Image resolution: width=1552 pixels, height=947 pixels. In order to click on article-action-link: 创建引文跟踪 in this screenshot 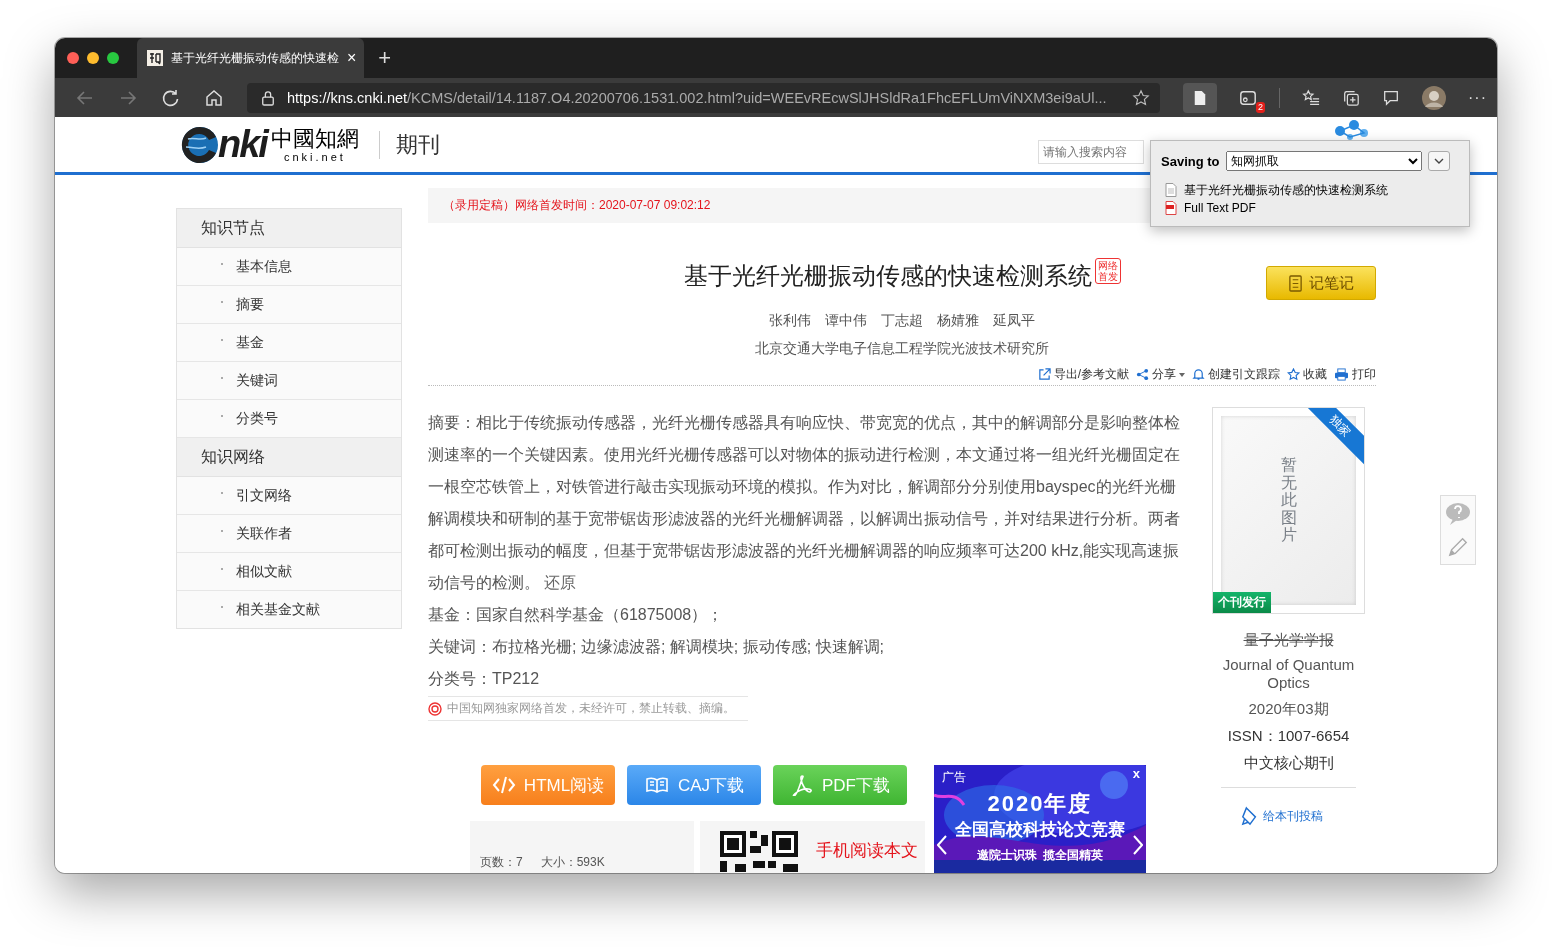, I will do `click(1236, 374)`.